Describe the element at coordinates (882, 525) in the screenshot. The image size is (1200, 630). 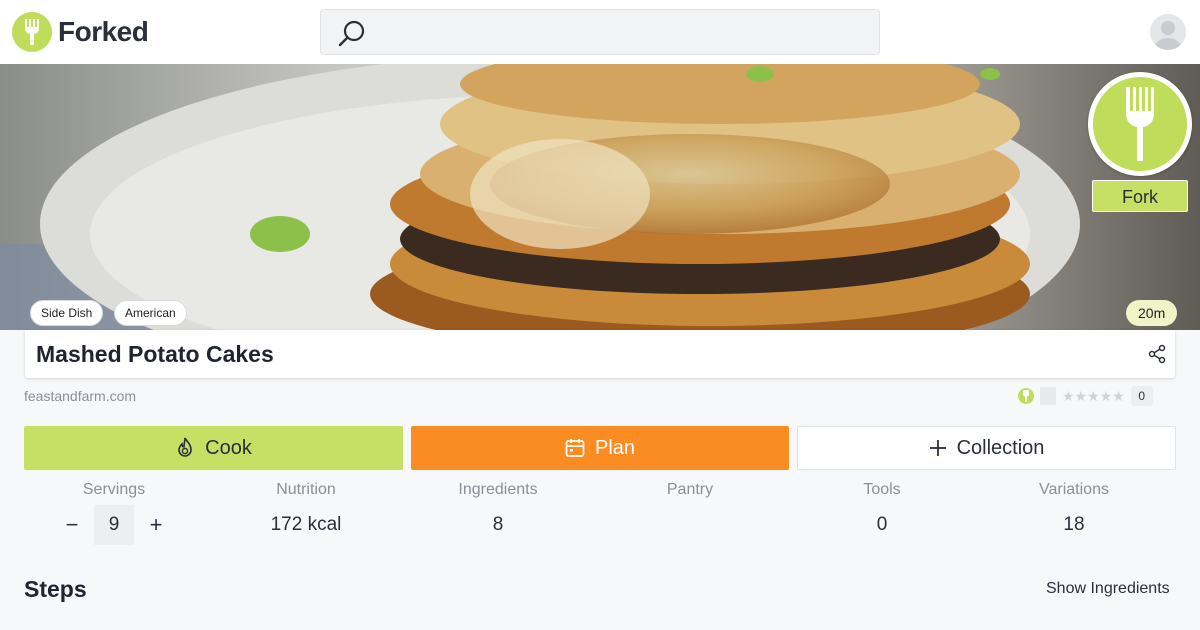
I see `tools-value: 0` at that location.